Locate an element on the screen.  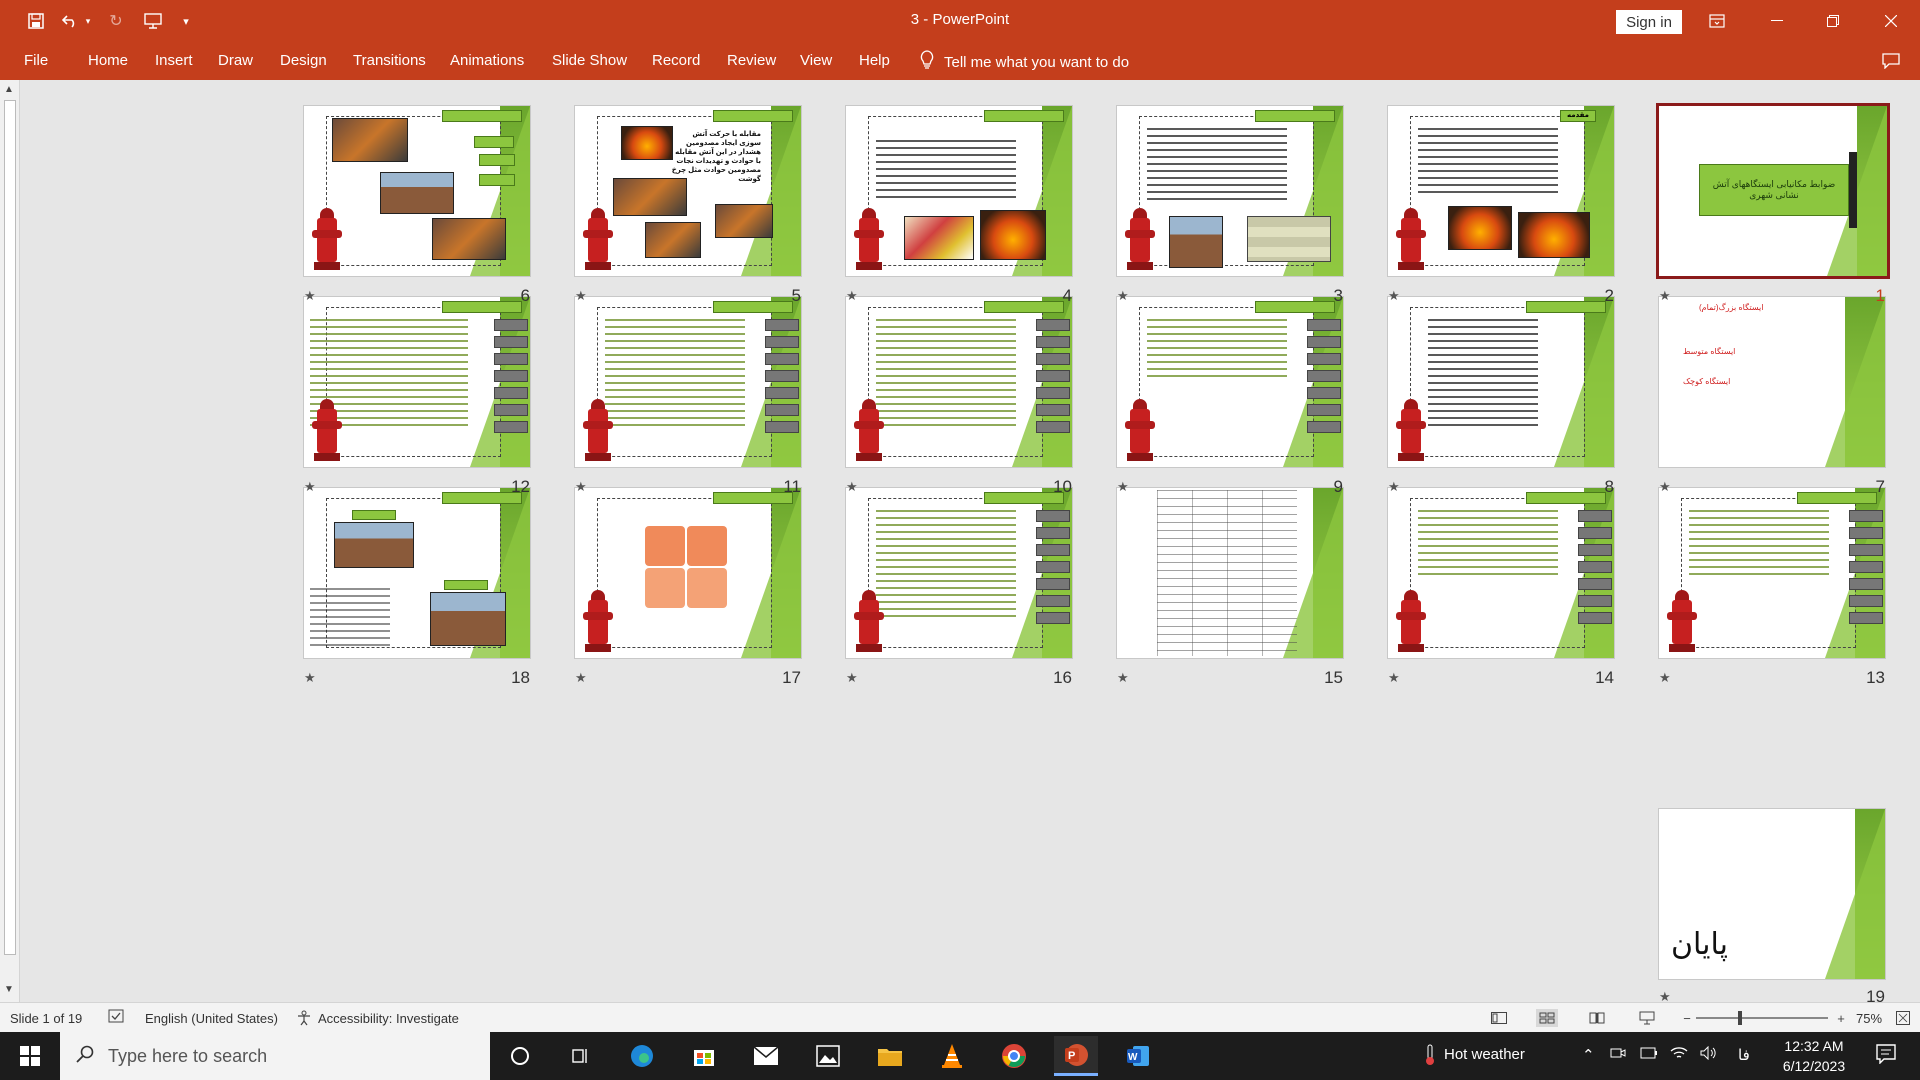
tab-review: Review is located at coordinates (751, 60).